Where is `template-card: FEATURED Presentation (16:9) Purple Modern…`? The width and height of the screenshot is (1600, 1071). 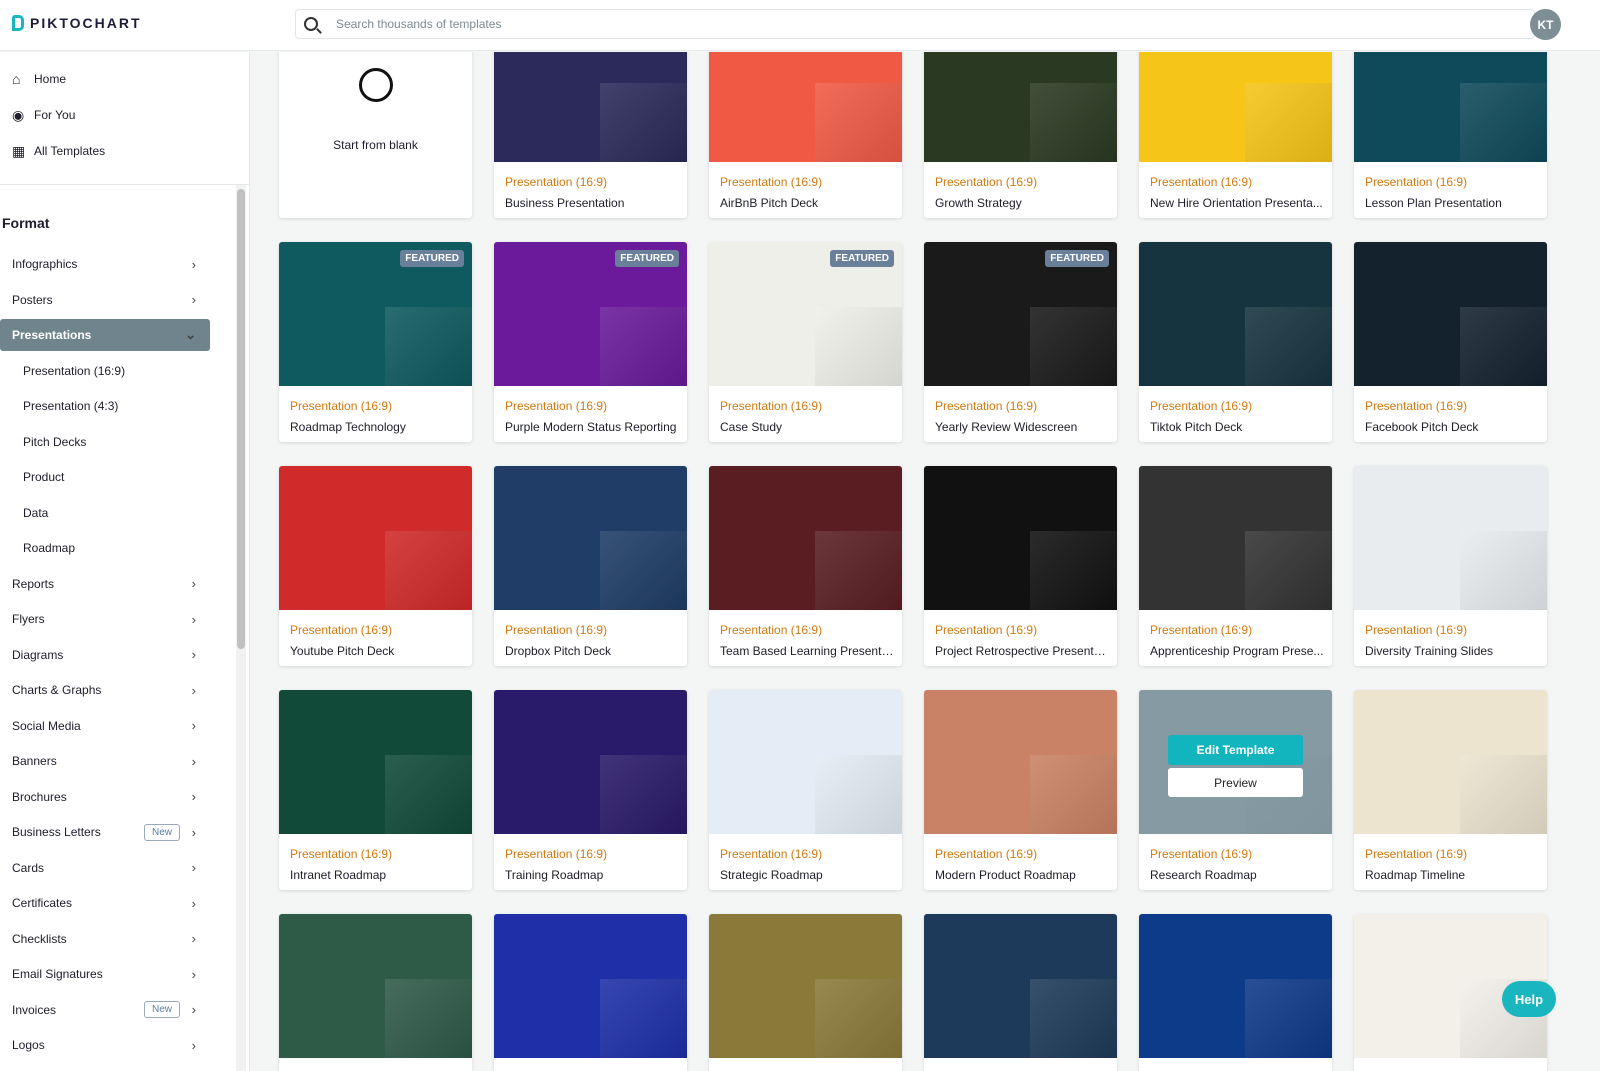 template-card: FEATURED Presentation (16:9) Purple Modern… is located at coordinates (590, 342).